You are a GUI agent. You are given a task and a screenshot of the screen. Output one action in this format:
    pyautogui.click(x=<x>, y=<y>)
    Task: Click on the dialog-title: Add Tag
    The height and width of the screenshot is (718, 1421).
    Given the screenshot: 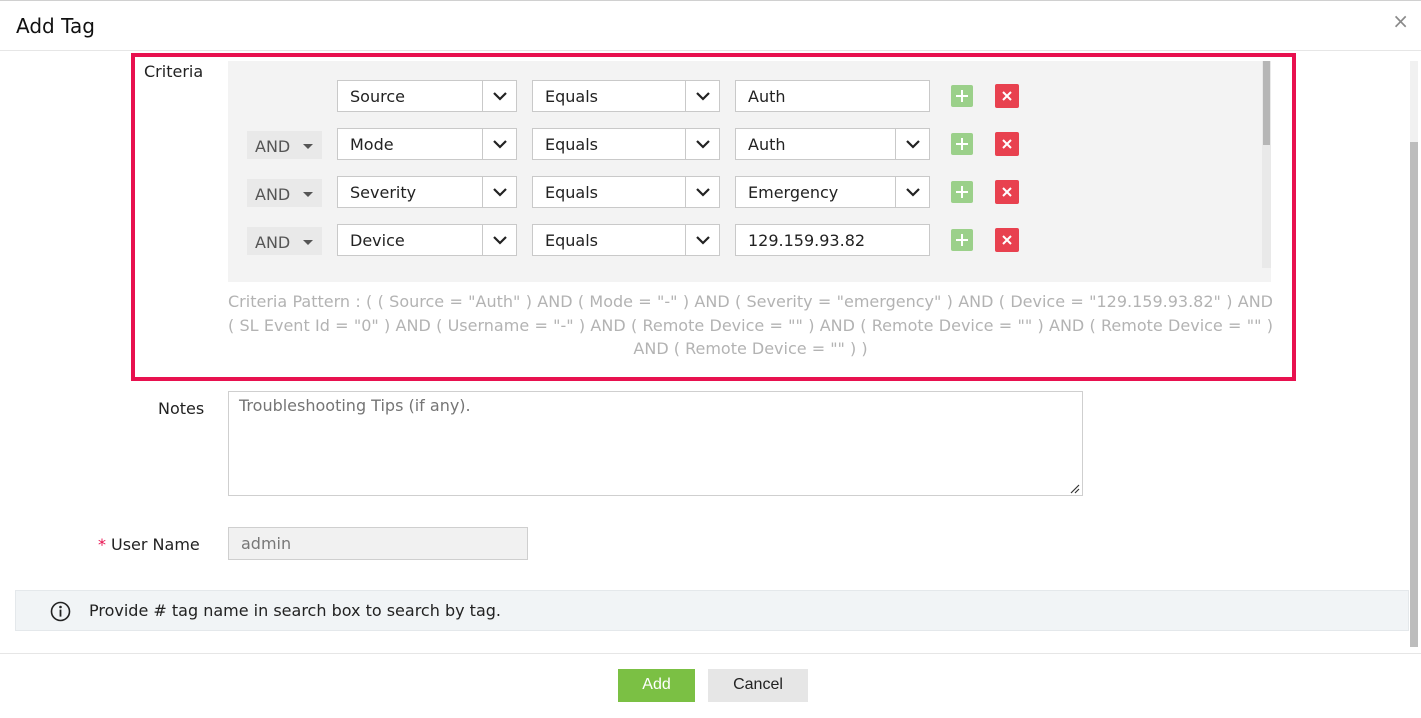 What is the action you would take?
    pyautogui.click(x=55, y=26)
    